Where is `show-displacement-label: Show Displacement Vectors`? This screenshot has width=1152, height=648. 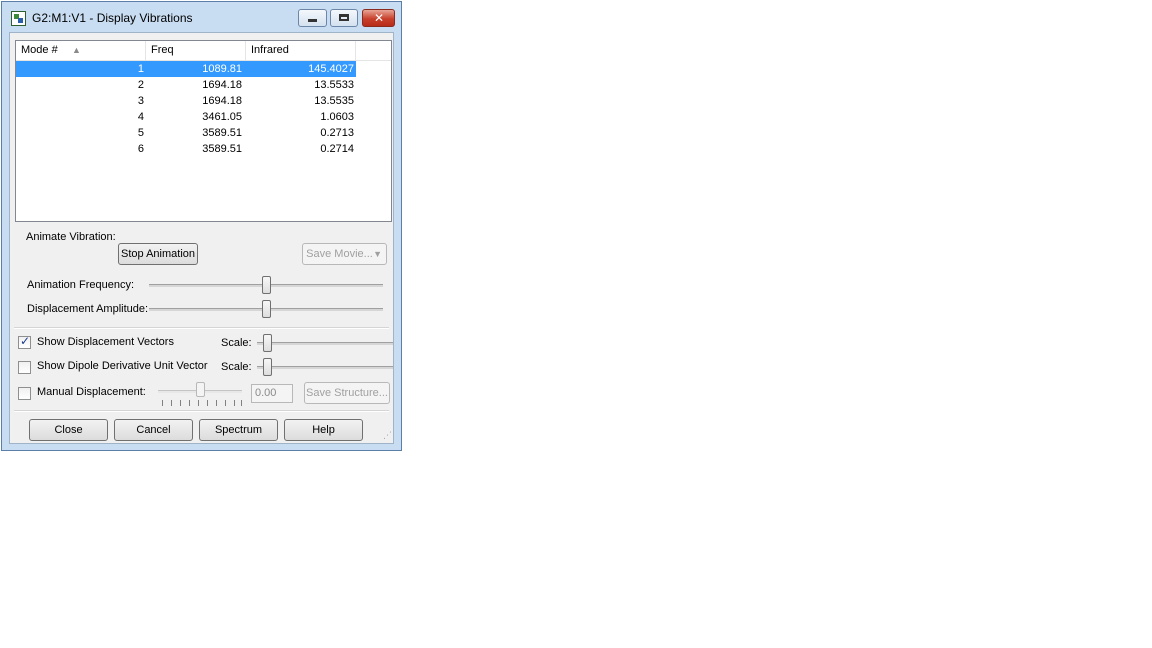 show-displacement-label: Show Displacement Vectors is located at coordinates (105, 342).